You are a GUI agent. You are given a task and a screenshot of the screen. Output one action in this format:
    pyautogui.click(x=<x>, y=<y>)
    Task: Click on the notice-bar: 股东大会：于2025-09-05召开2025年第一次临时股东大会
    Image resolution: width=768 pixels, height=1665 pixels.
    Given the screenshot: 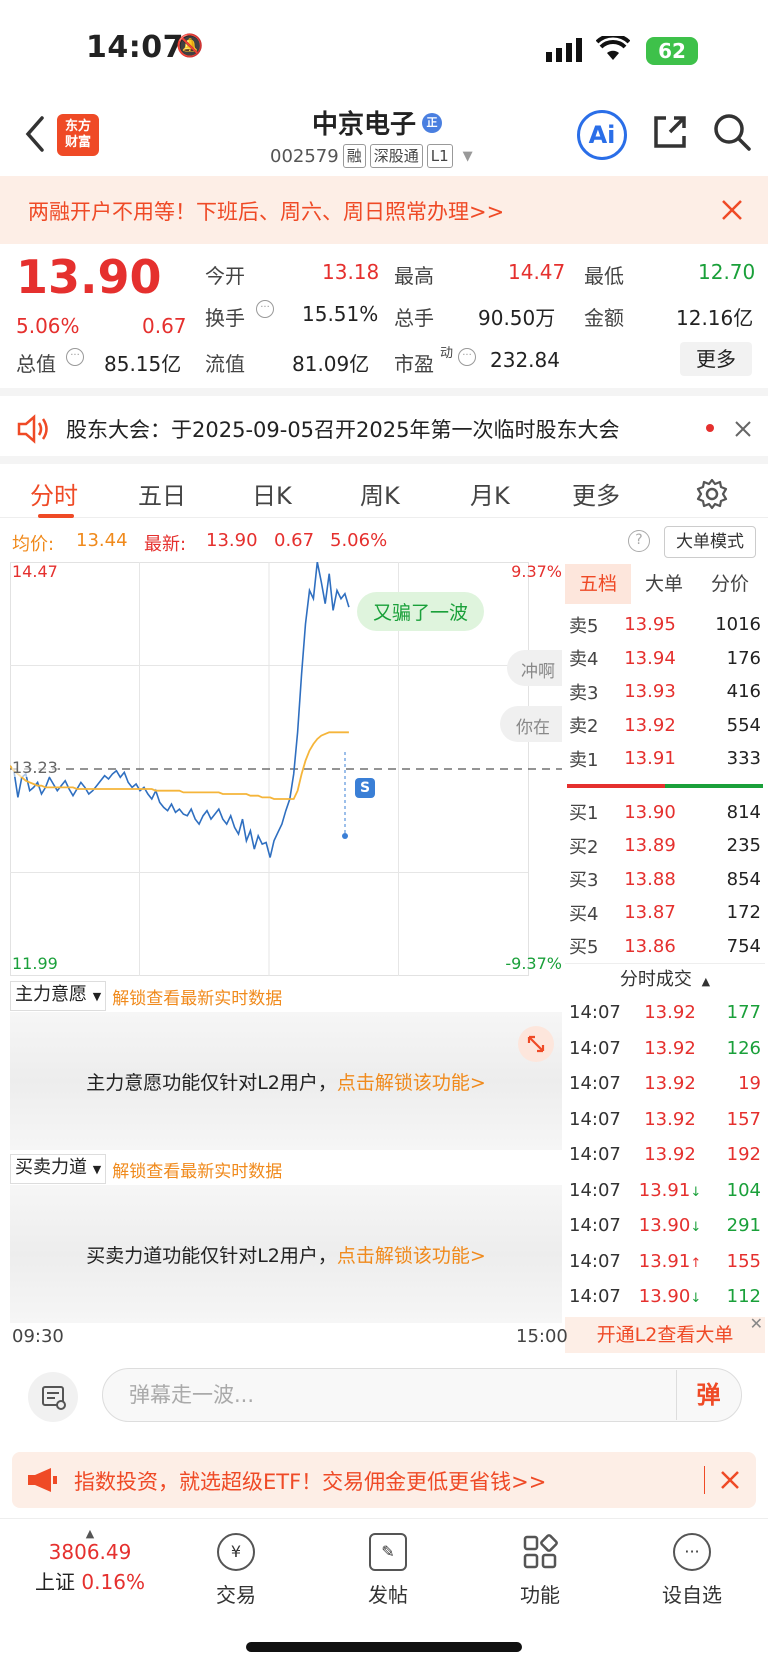 What is the action you would take?
    pyautogui.click(x=384, y=422)
    